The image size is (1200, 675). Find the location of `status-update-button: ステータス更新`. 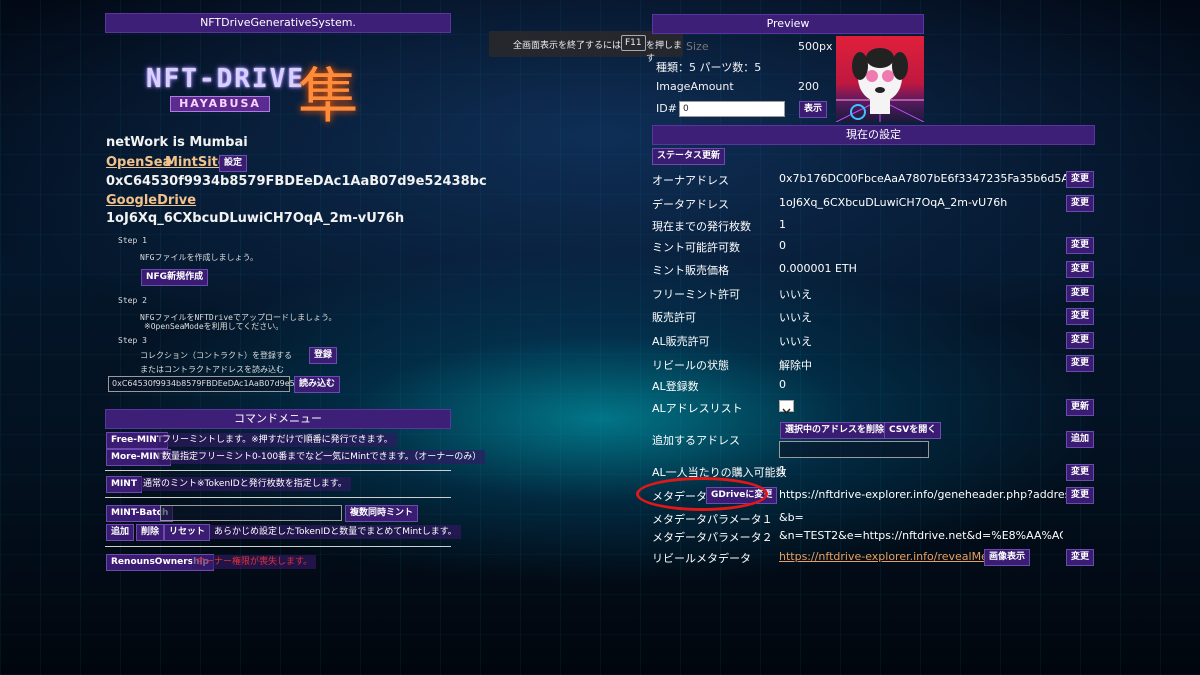

status-update-button: ステータス更新 is located at coordinates (689, 156).